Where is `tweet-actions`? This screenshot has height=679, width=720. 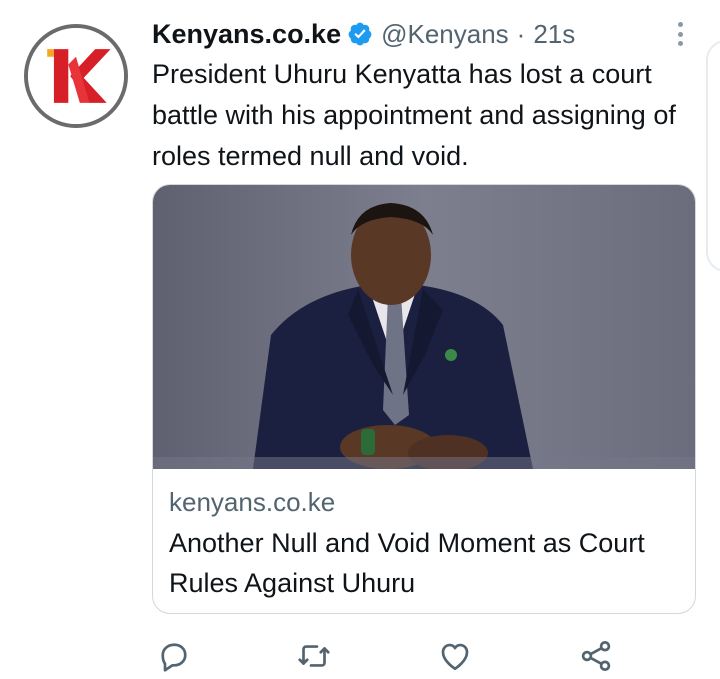
tweet-actions is located at coordinates (360, 656).